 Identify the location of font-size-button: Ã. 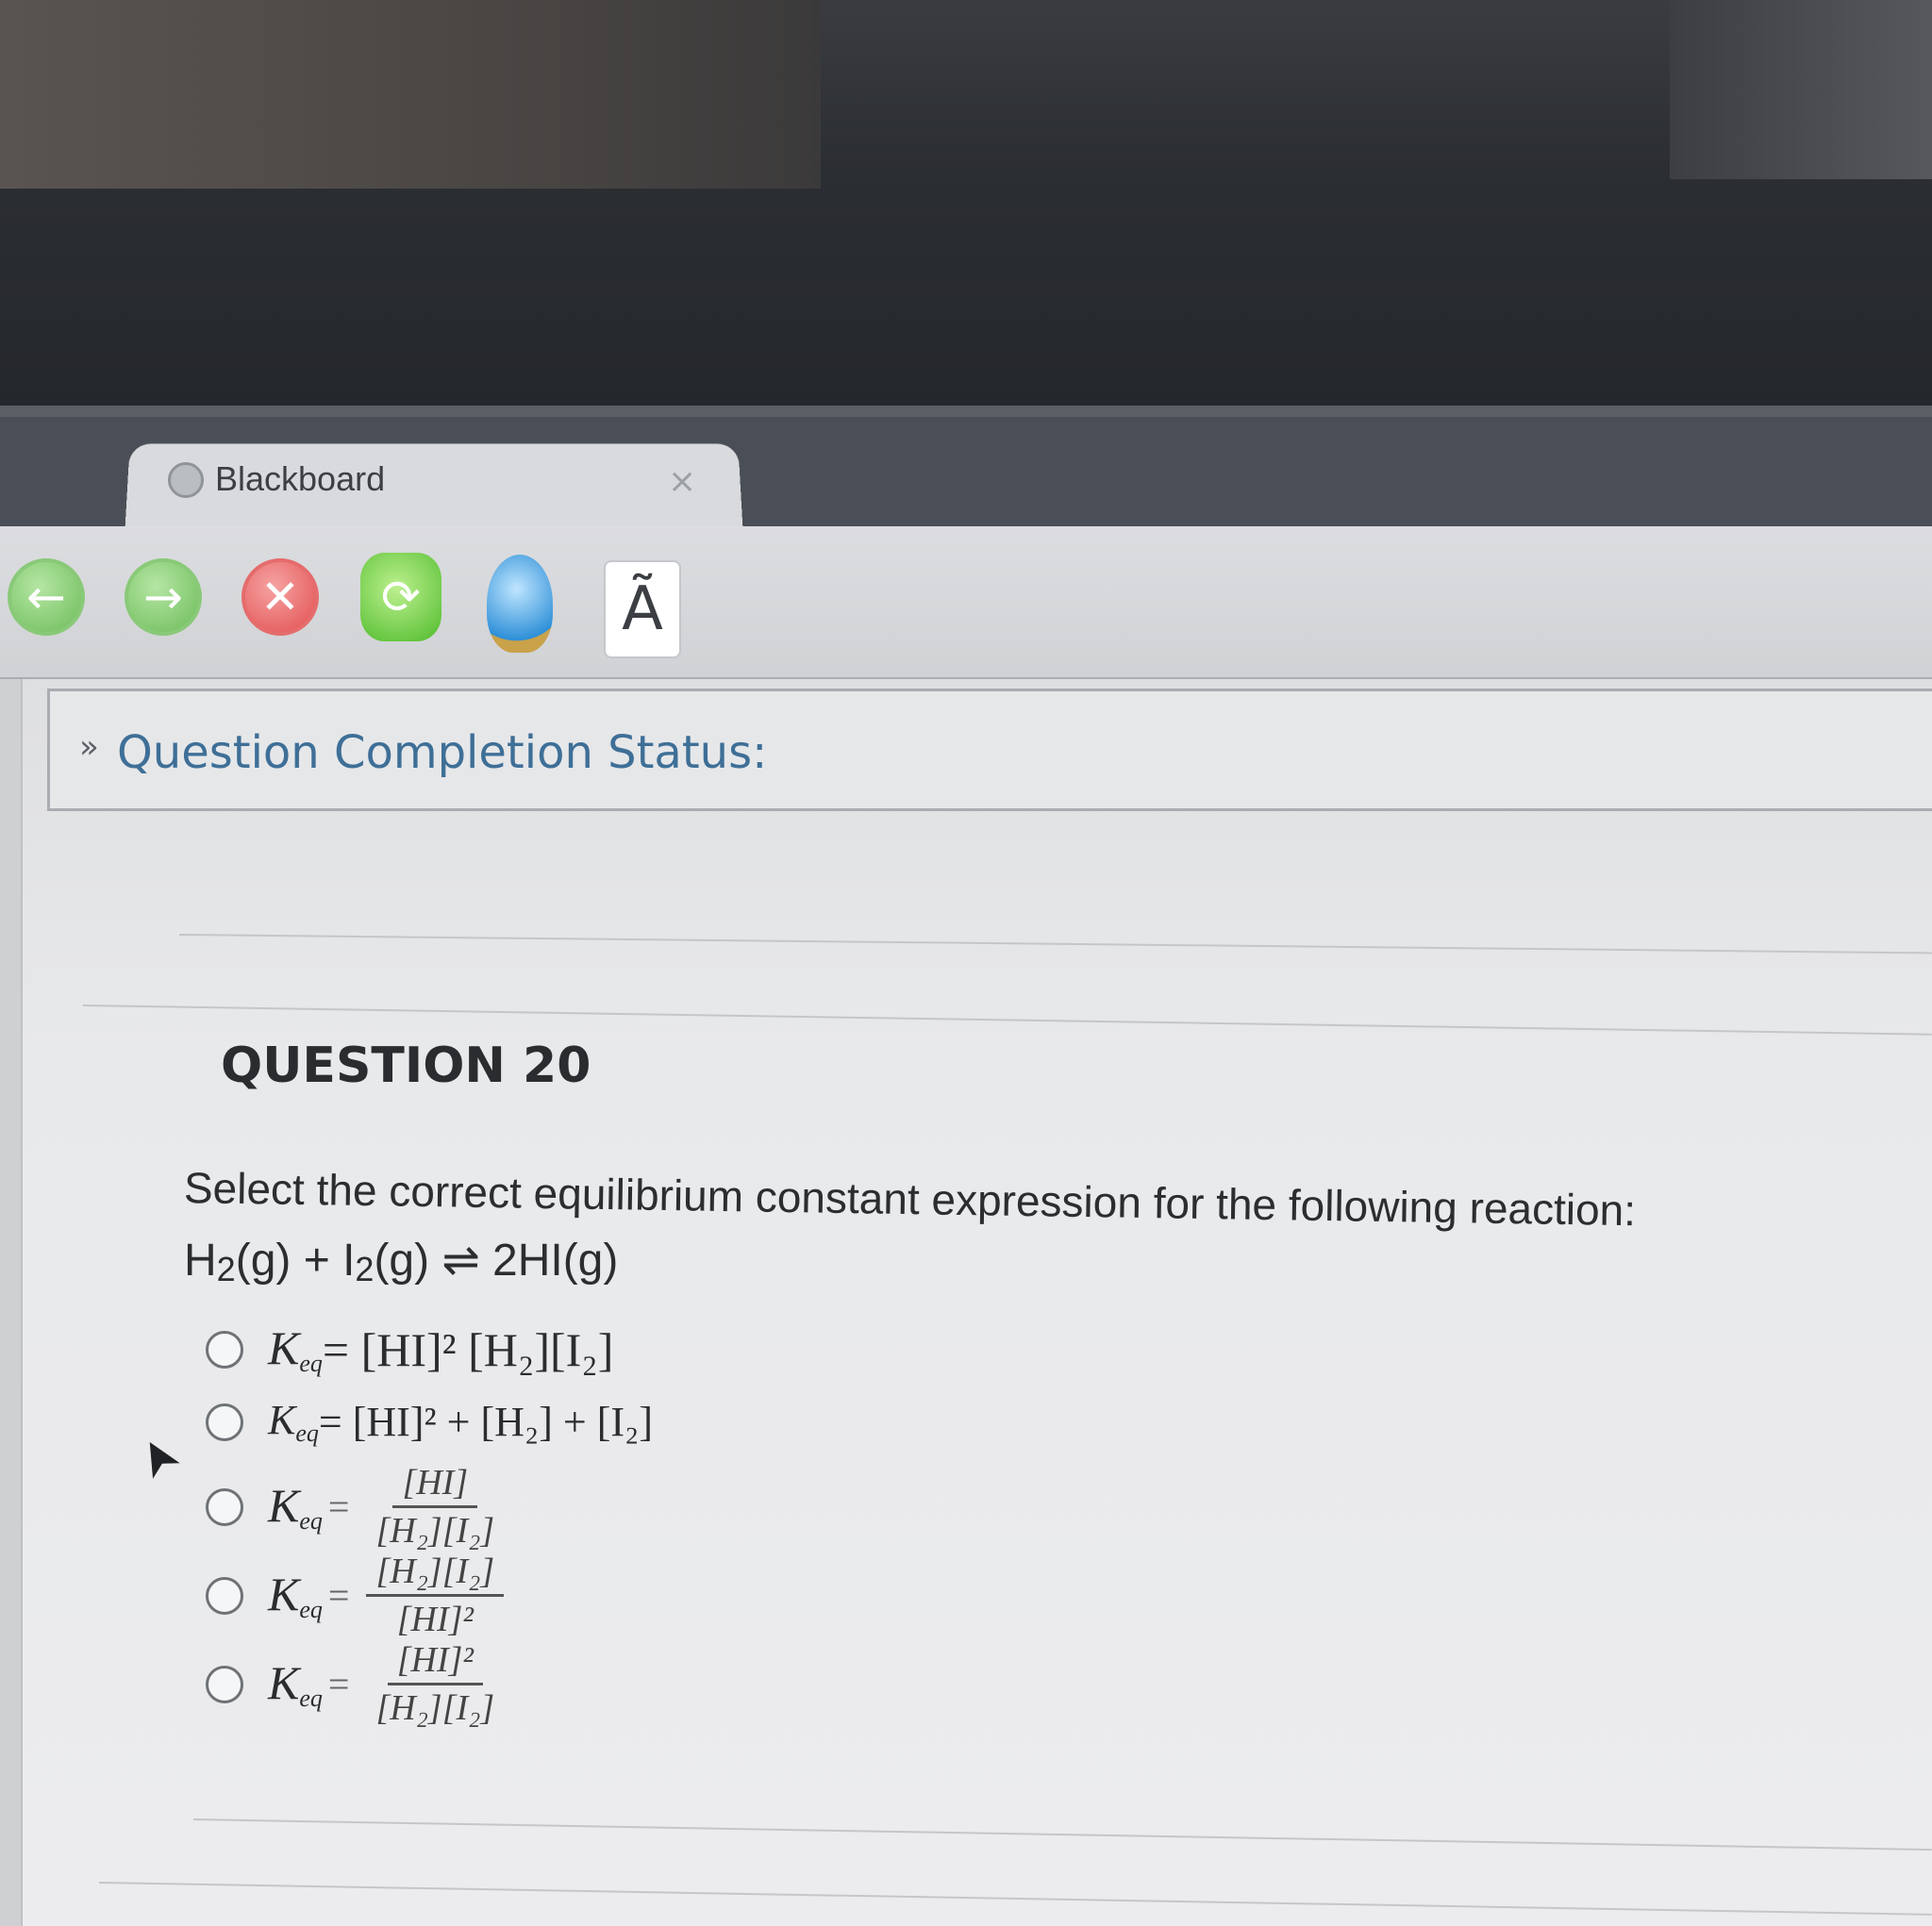
(643, 609).